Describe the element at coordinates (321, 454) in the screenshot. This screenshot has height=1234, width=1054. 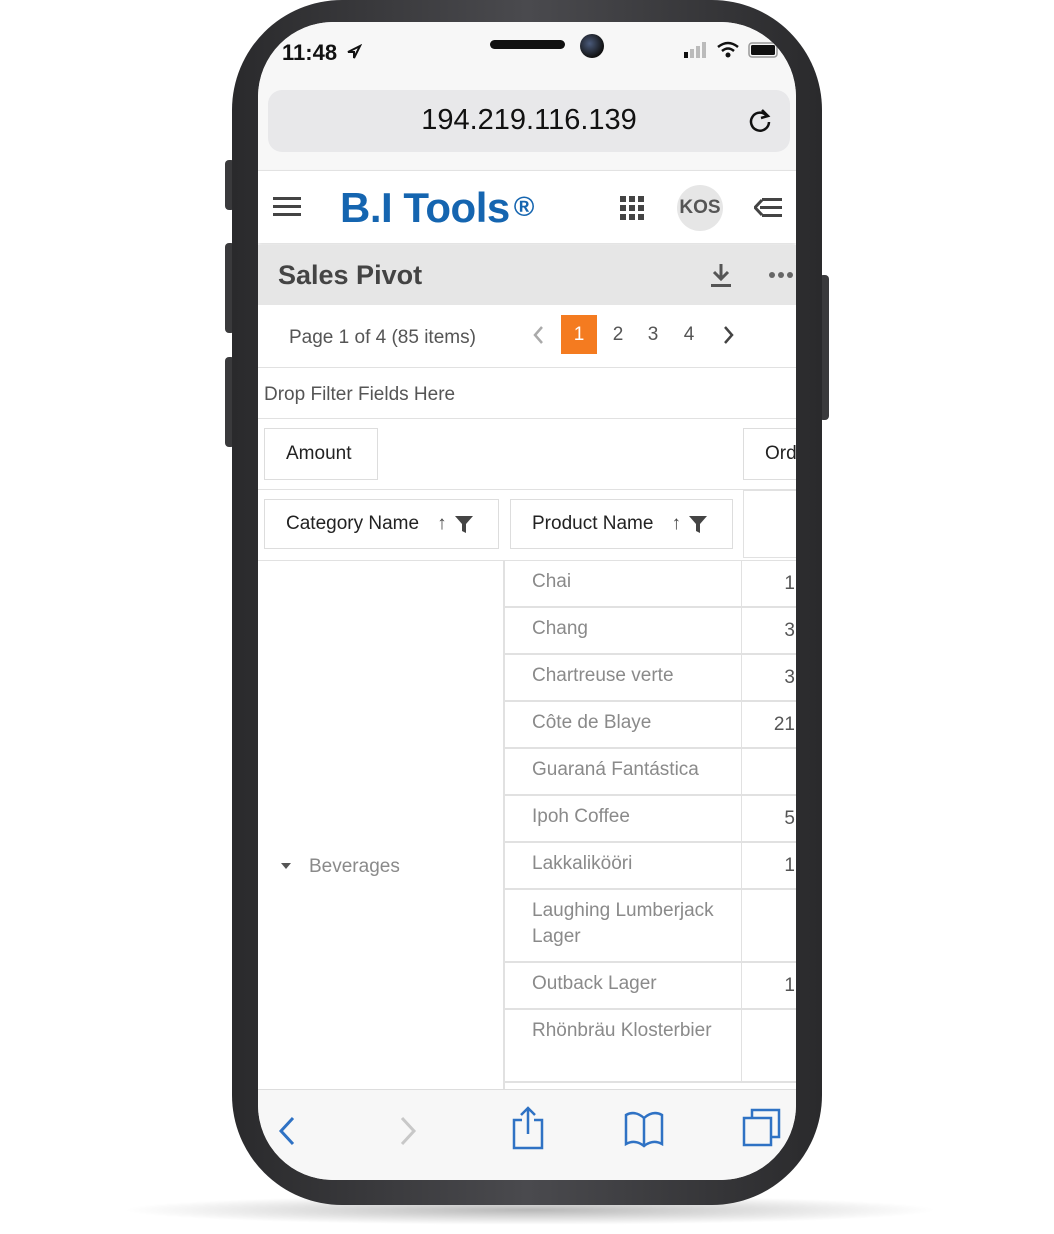
I see `value-field-amount: Amount` at that location.